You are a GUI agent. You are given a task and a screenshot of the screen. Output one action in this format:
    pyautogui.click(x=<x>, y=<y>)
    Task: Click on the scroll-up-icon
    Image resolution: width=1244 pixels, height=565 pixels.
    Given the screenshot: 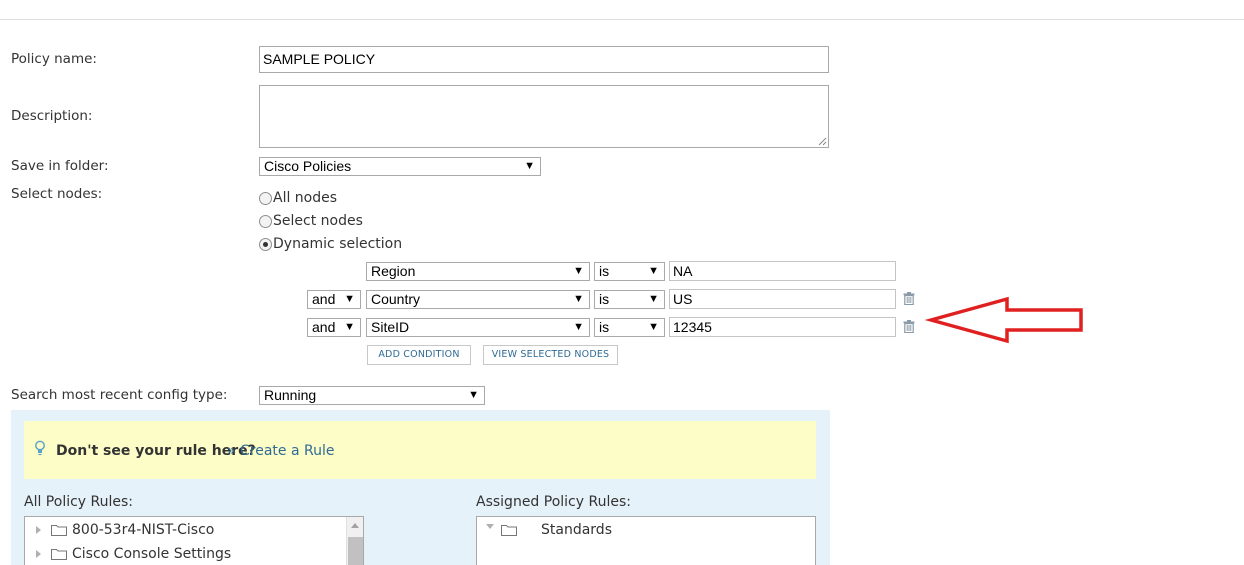 What is the action you would take?
    pyautogui.click(x=355, y=525)
    